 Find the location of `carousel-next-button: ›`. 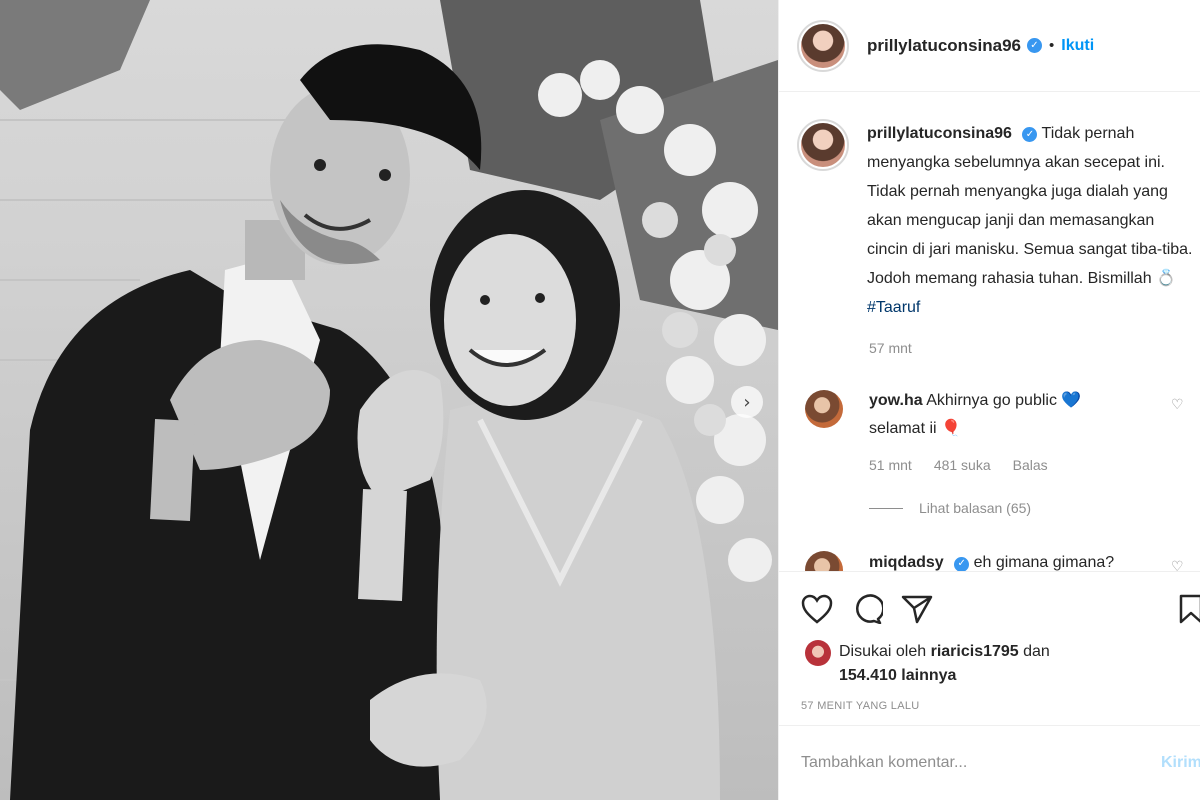

carousel-next-button: › is located at coordinates (747, 402).